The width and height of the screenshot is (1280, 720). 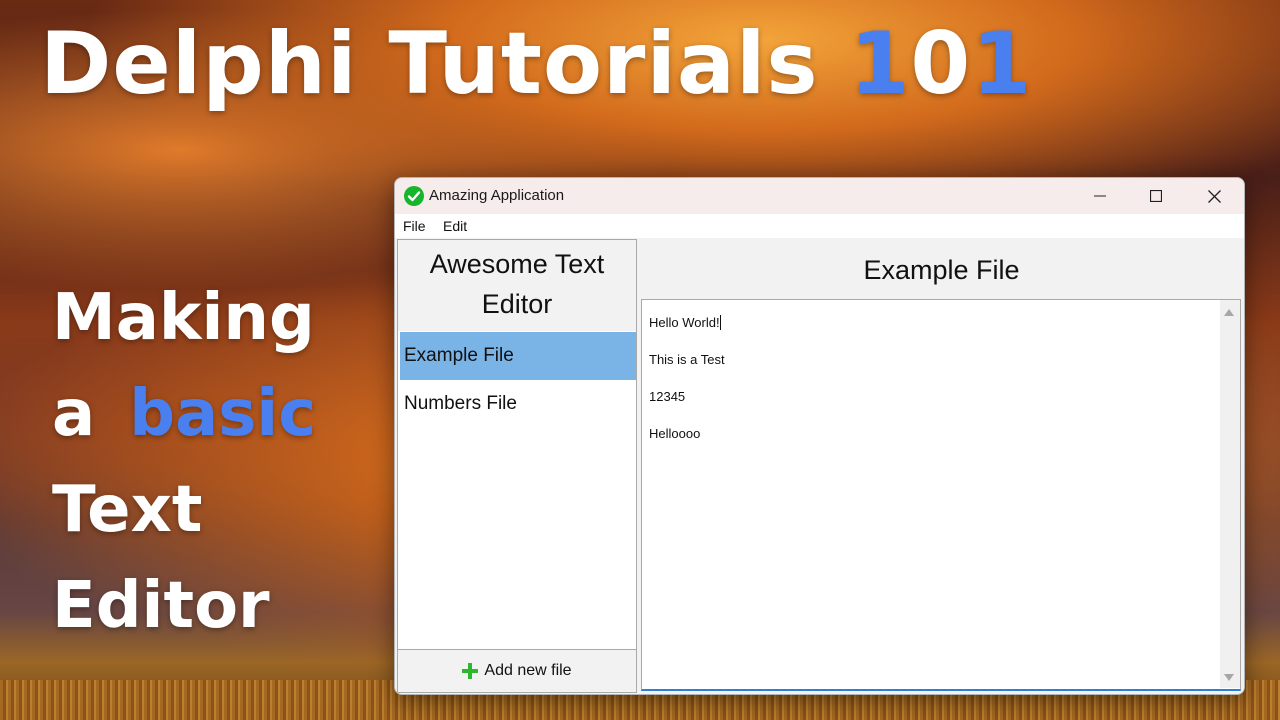 I want to click on add-new-file-button: Add new file, so click(x=517, y=670).